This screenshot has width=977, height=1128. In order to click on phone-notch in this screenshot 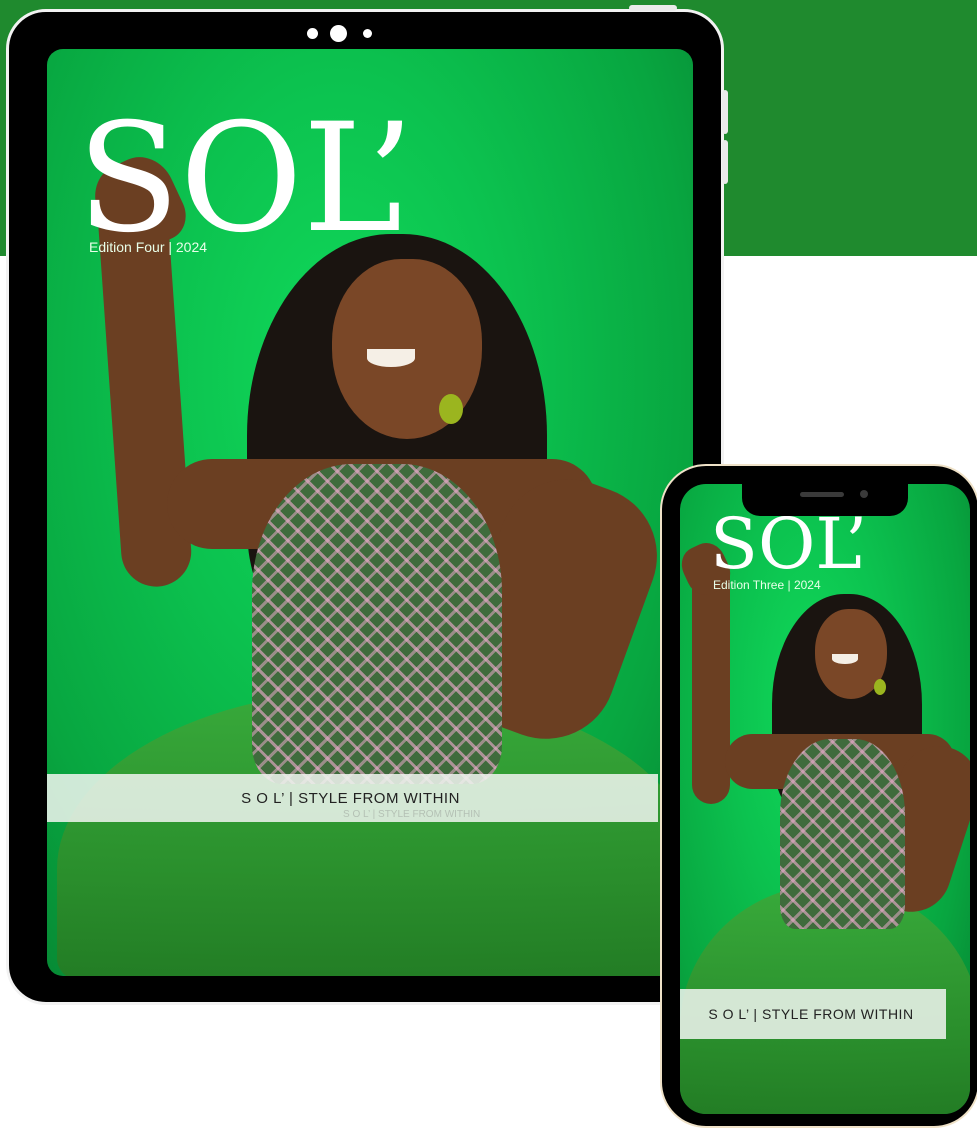, I will do `click(825, 496)`.